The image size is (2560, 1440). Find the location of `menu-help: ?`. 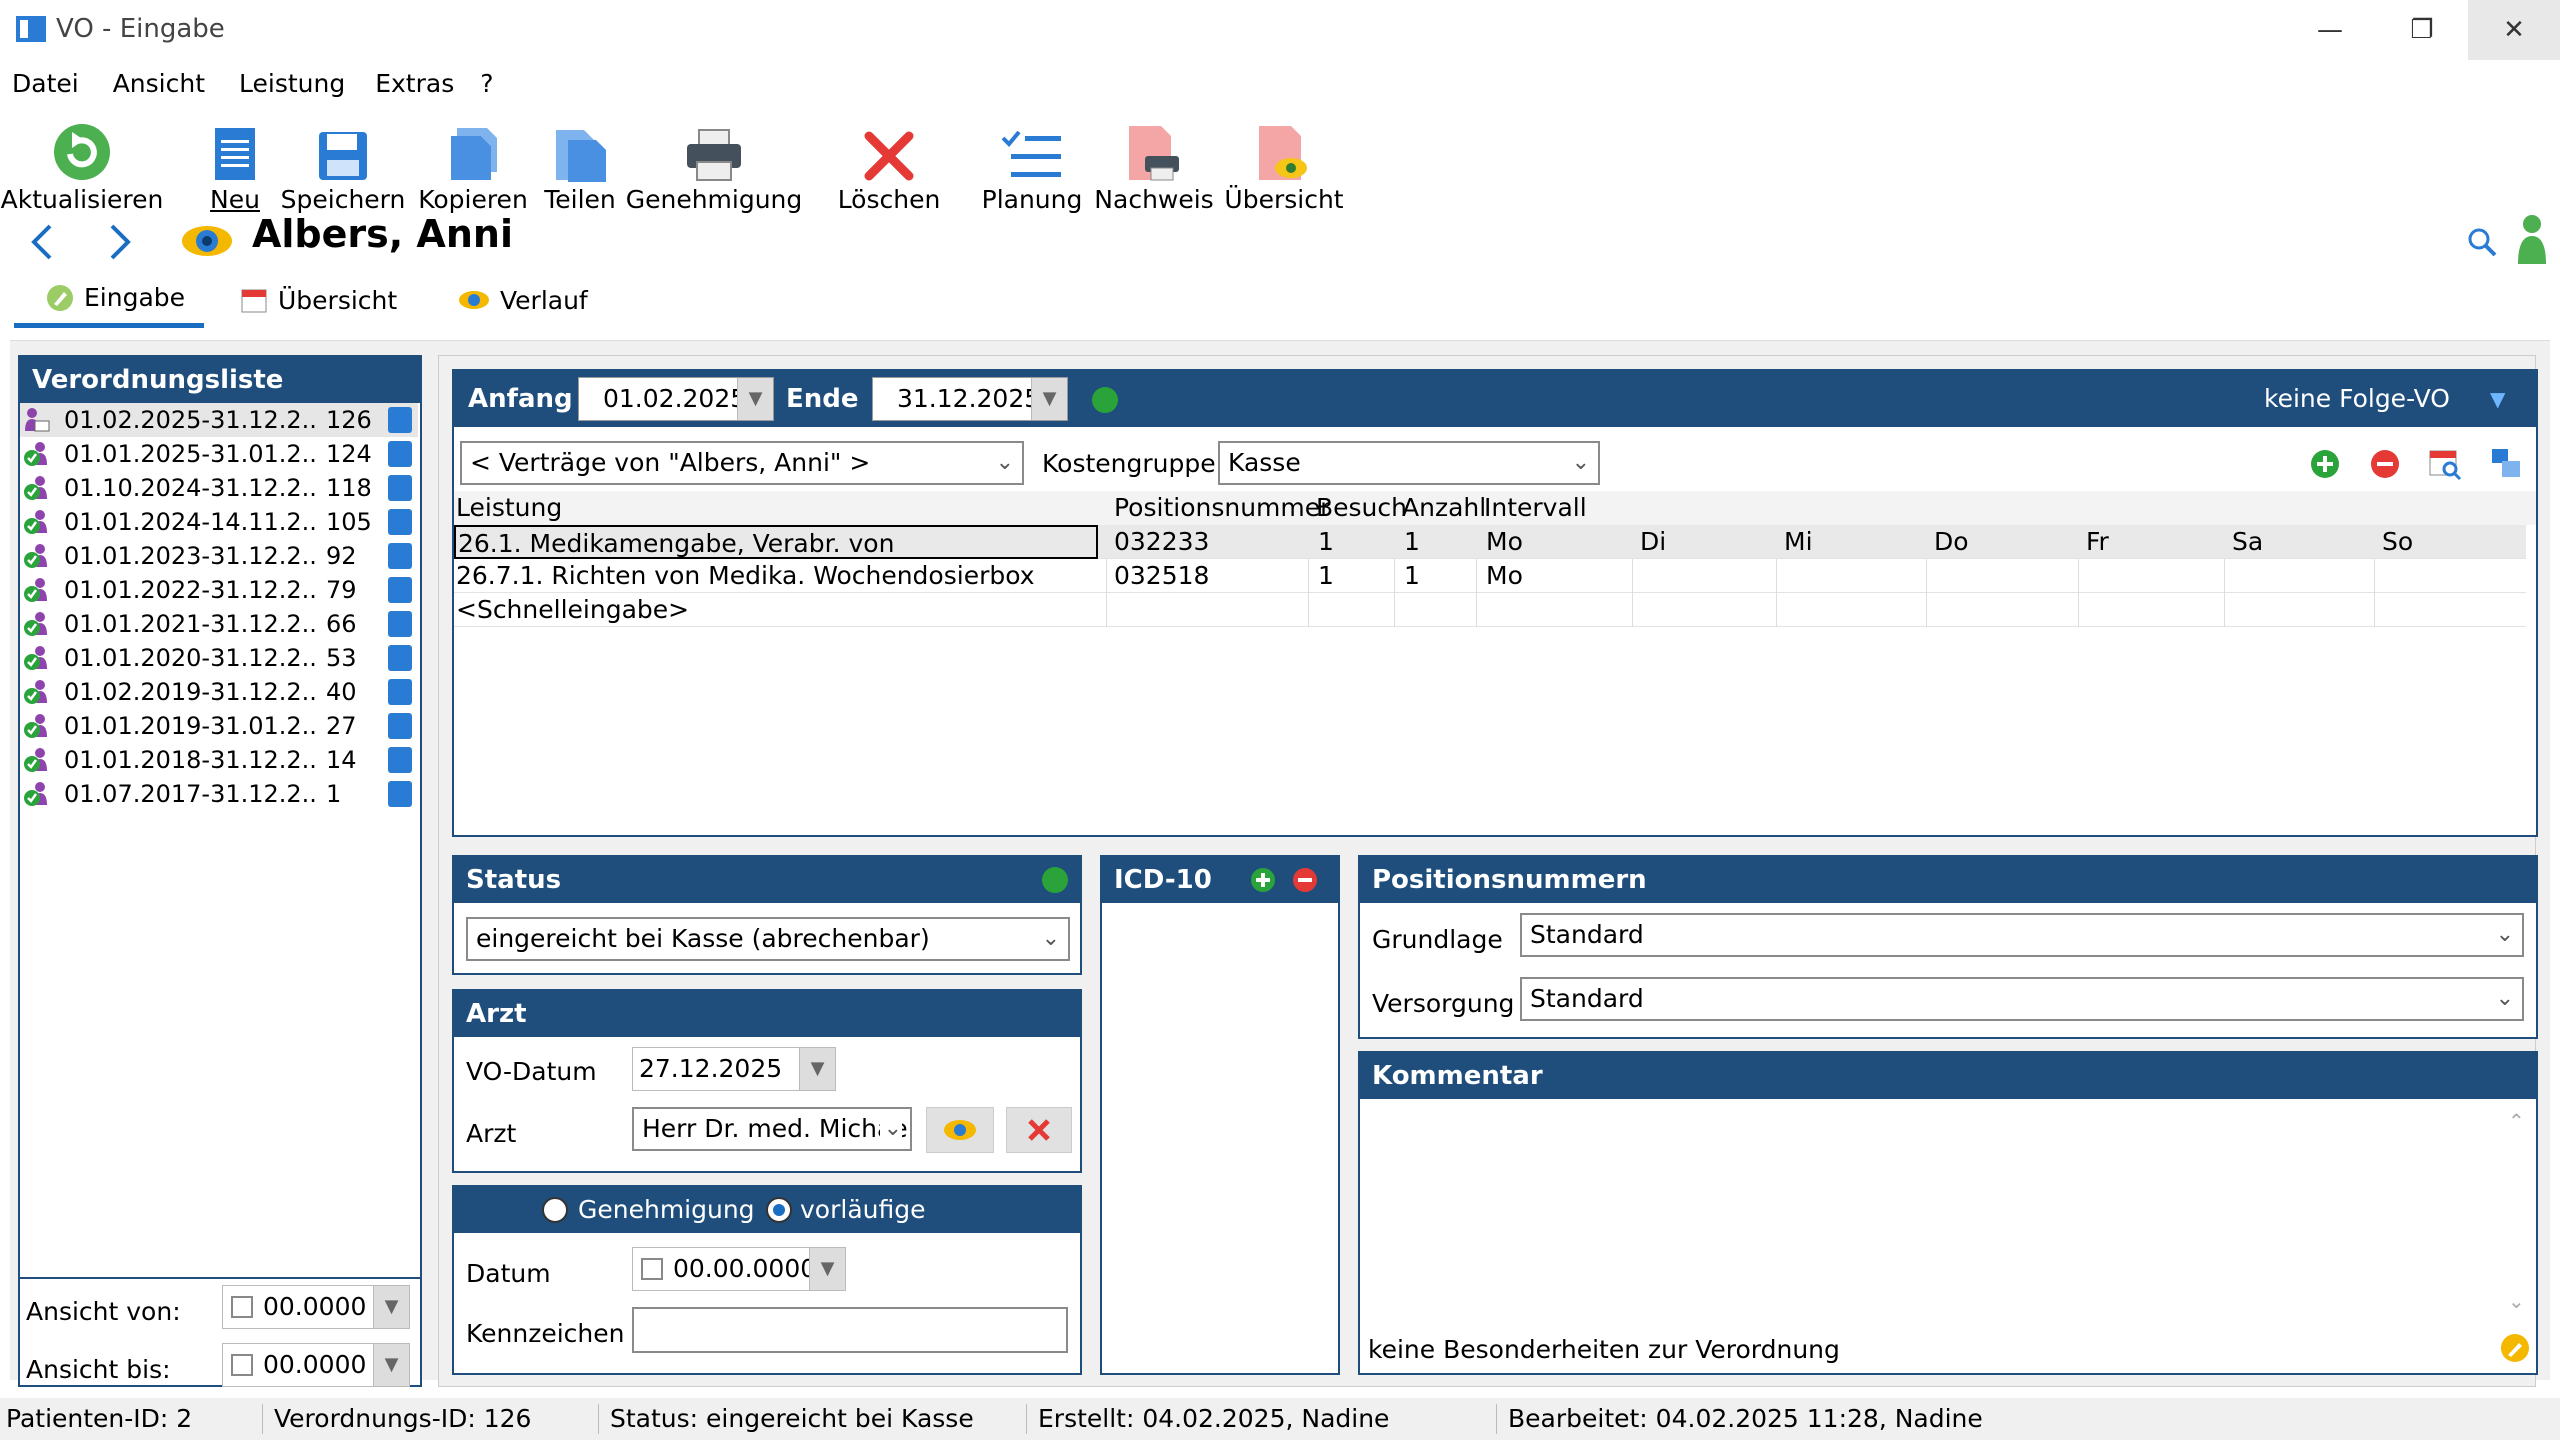

menu-help: ? is located at coordinates (485, 84).